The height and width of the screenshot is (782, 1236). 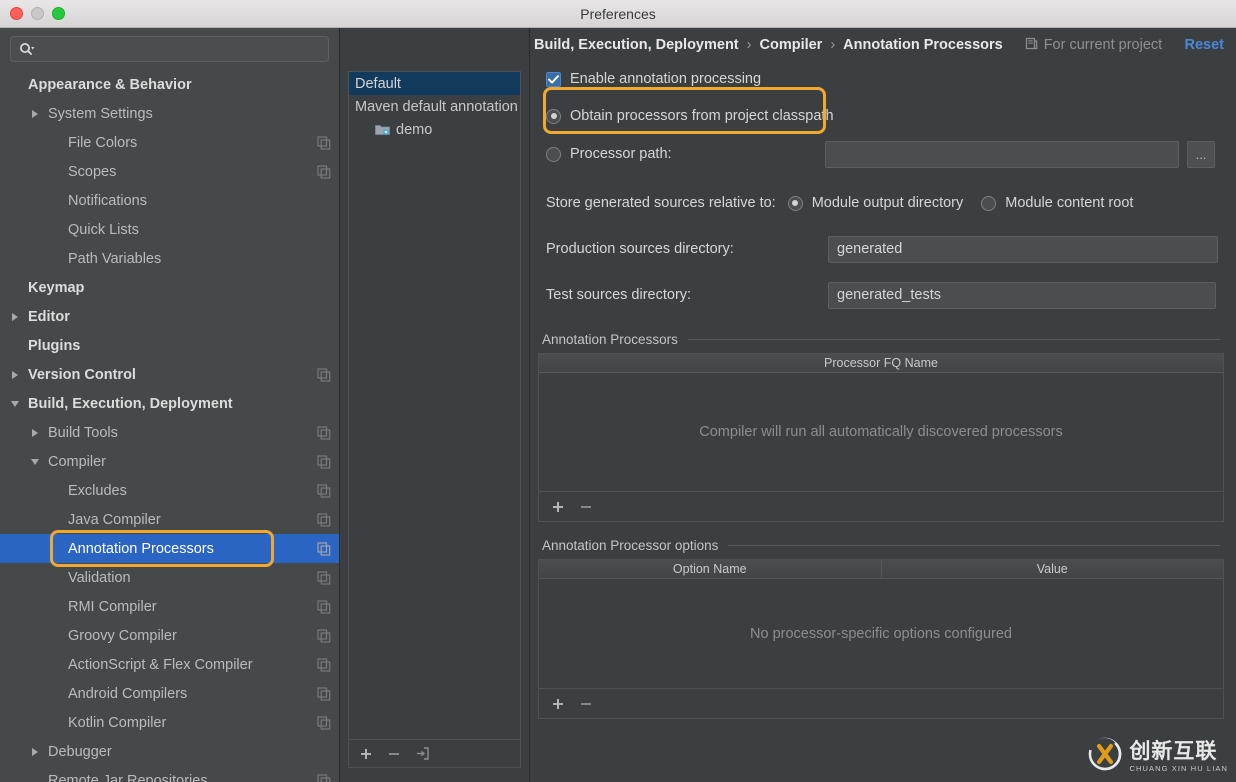 What do you see at coordinates (795, 203) in the screenshot?
I see `module-output-directory-radio` at bounding box center [795, 203].